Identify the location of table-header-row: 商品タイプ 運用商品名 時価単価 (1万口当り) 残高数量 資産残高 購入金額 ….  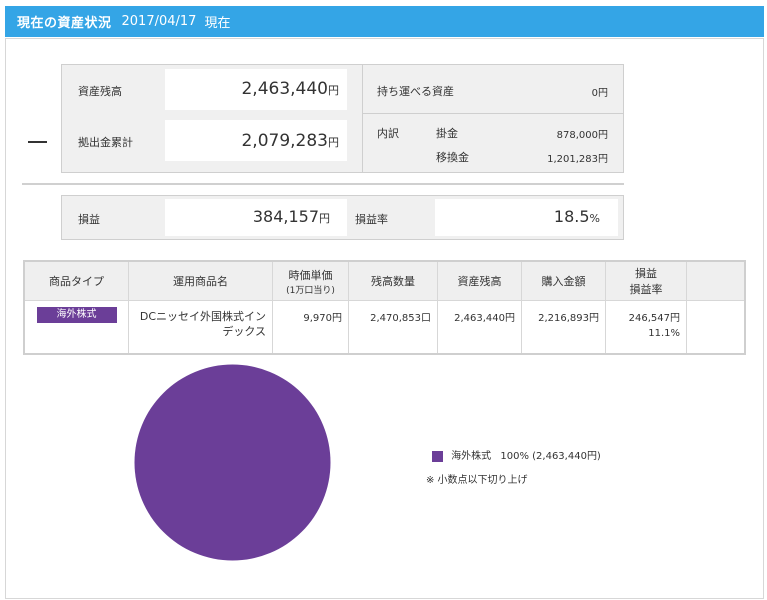
(384, 281).